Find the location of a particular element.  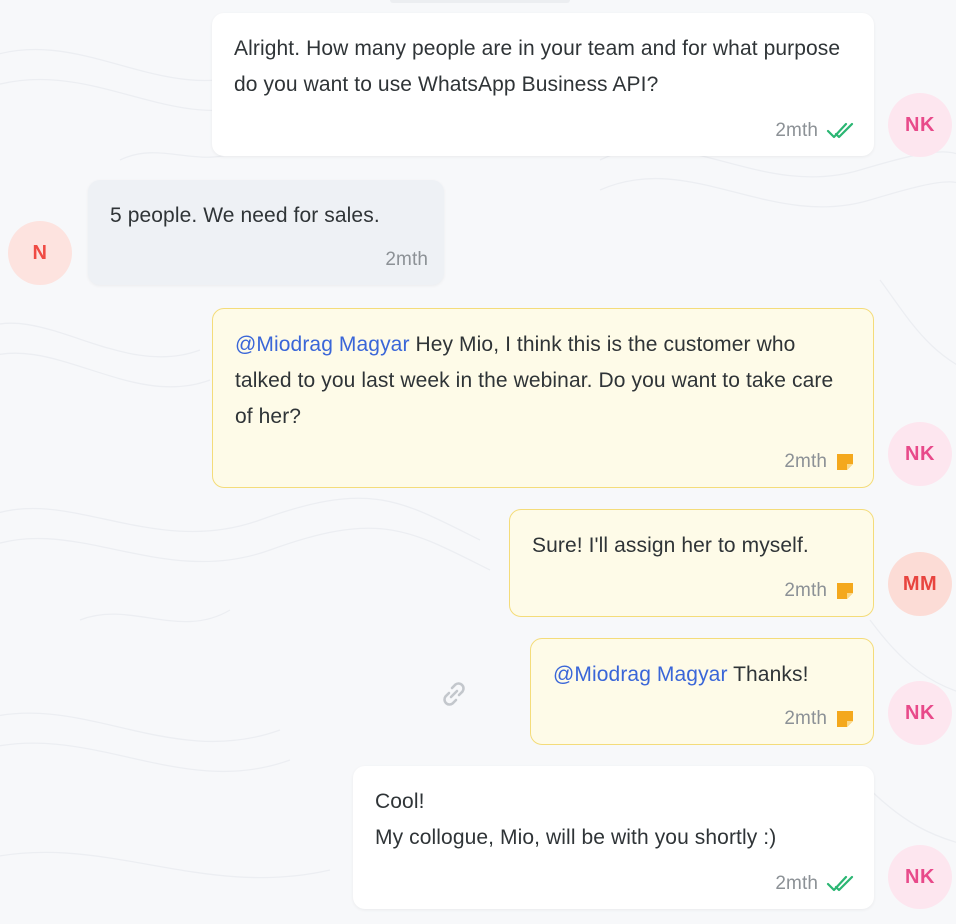

internal-note-bubble: @Miodrag Magyar Thanks! 2mth is located at coordinates (702, 691).